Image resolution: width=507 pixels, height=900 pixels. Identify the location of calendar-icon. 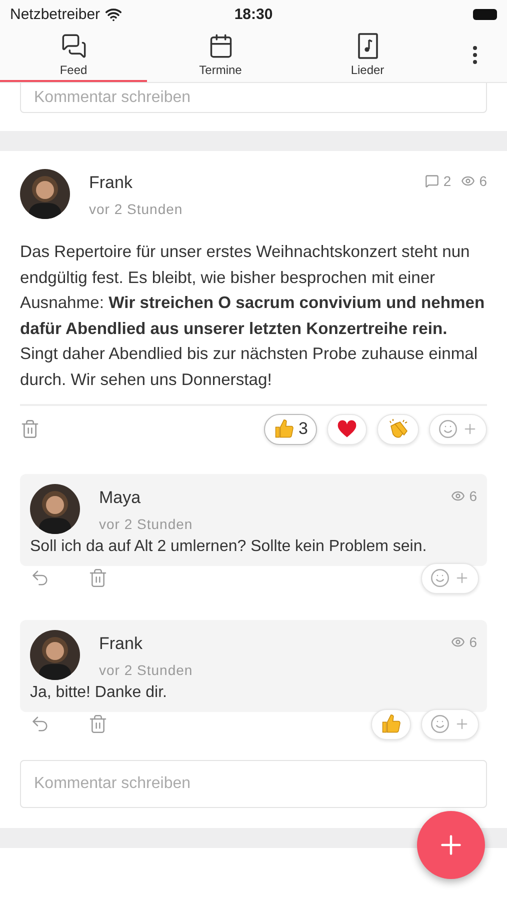
(221, 46).